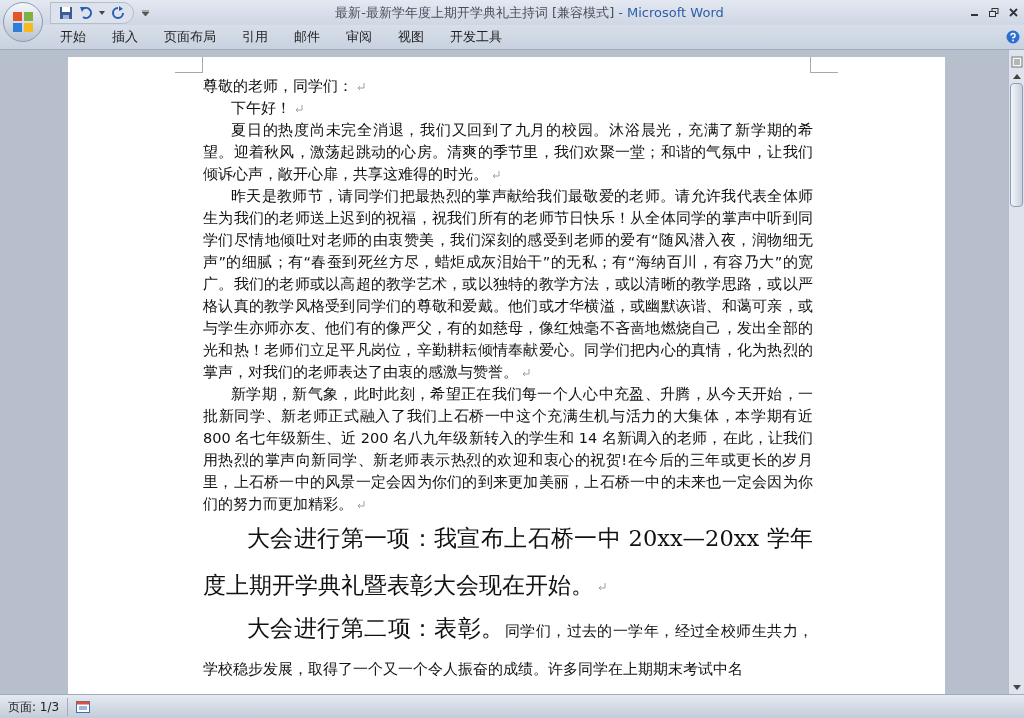 Image resolution: width=1024 pixels, height=718 pixels. What do you see at coordinates (508, 108) in the screenshot?
I see `body-paragraph: 下午好！` at bounding box center [508, 108].